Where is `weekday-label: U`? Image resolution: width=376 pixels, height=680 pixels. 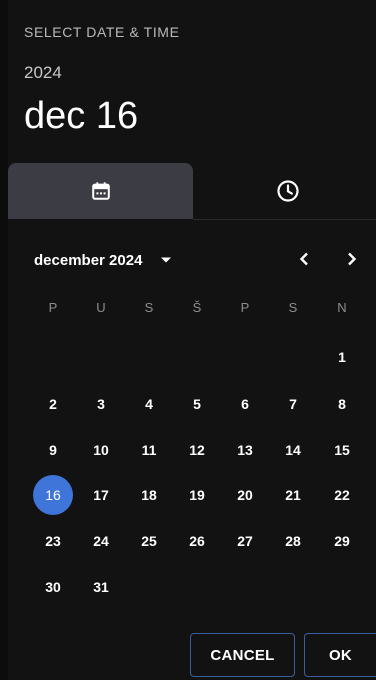
weekday-label: U is located at coordinates (101, 307).